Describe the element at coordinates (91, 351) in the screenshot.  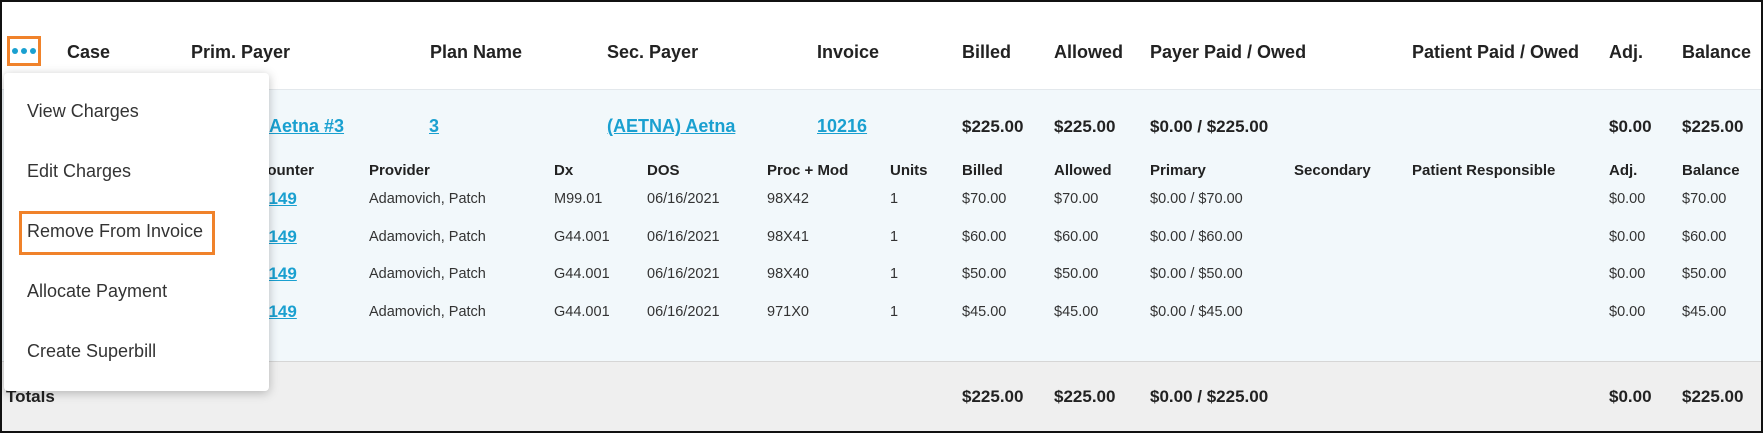
I see `menu-item-create-superbill: Create Superbill` at that location.